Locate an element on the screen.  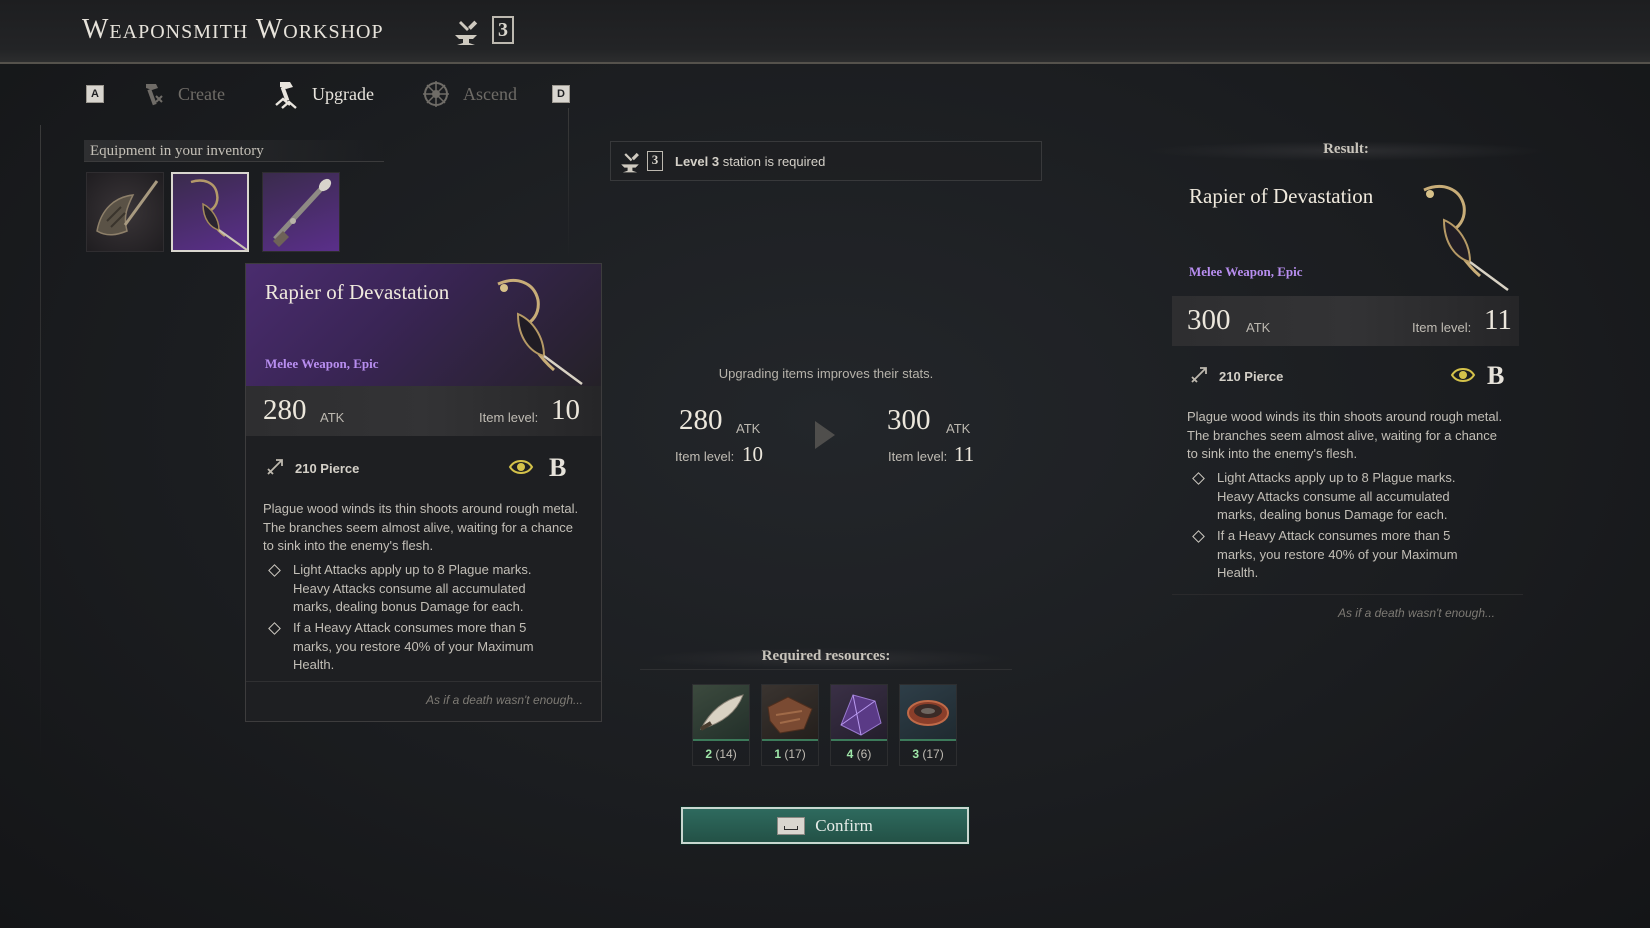
tab-ascend: Ascend is located at coordinates (469, 94).